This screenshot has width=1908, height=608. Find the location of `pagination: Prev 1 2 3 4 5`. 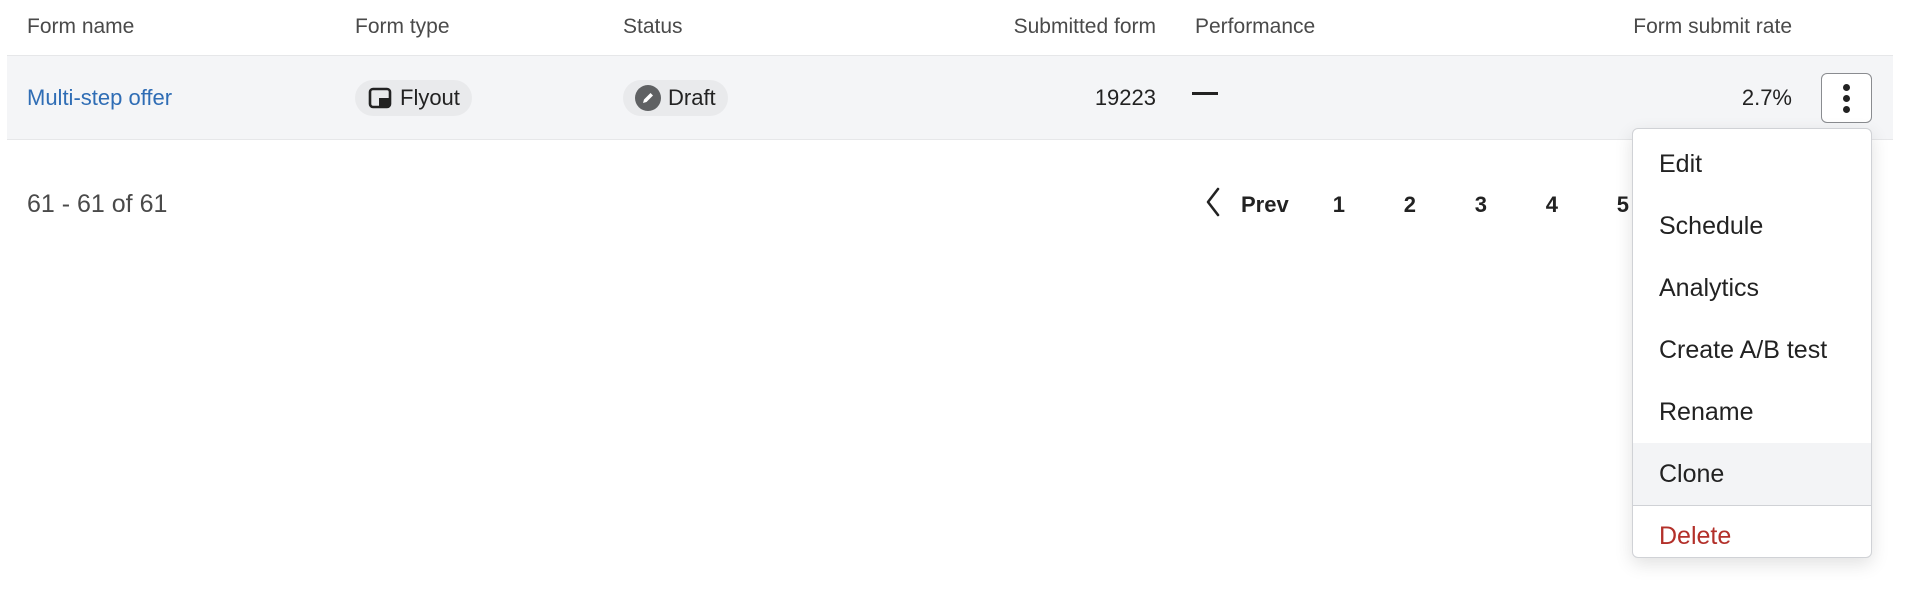

pagination: Prev 1 2 3 4 5 is located at coordinates (1446, 205).